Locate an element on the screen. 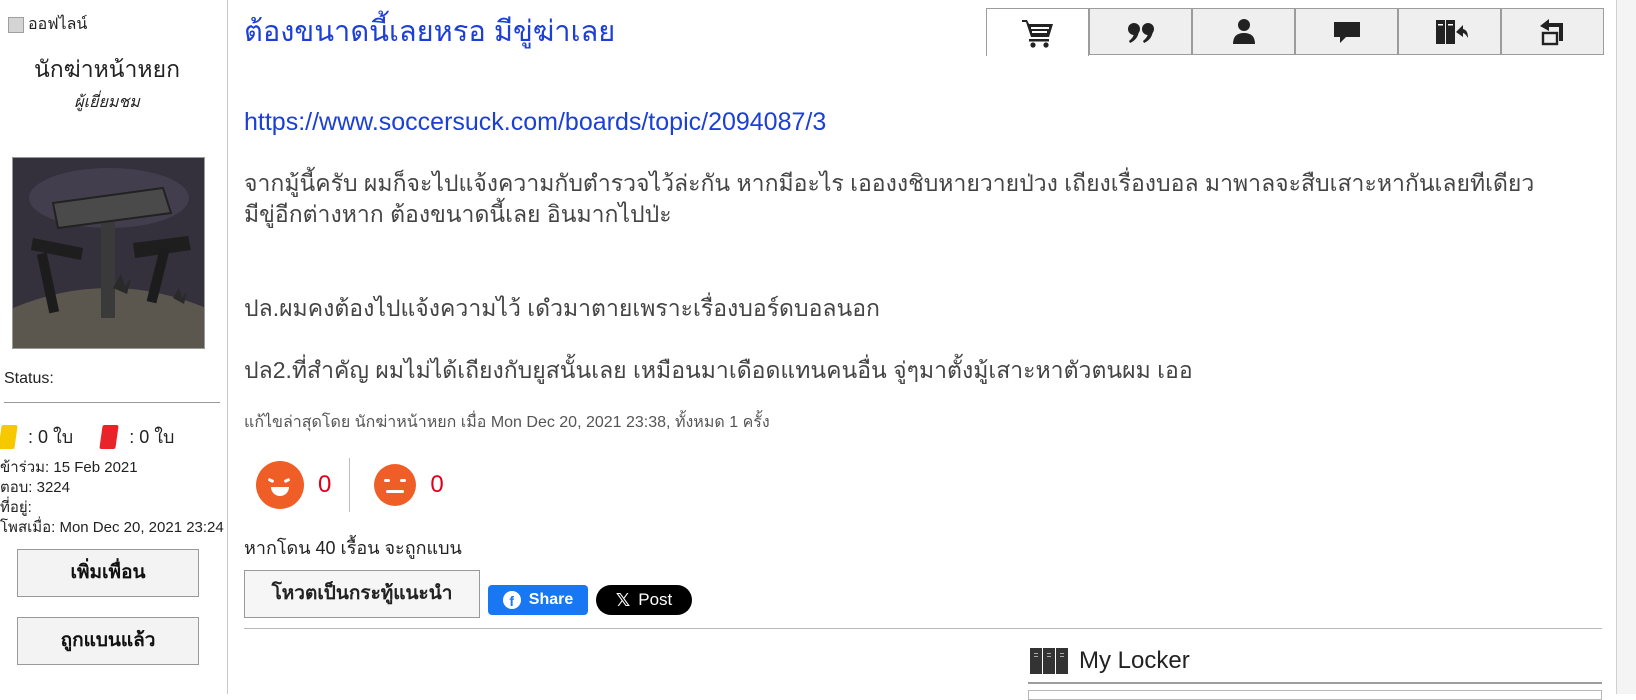  sidebar-divider is located at coordinates (112, 402).